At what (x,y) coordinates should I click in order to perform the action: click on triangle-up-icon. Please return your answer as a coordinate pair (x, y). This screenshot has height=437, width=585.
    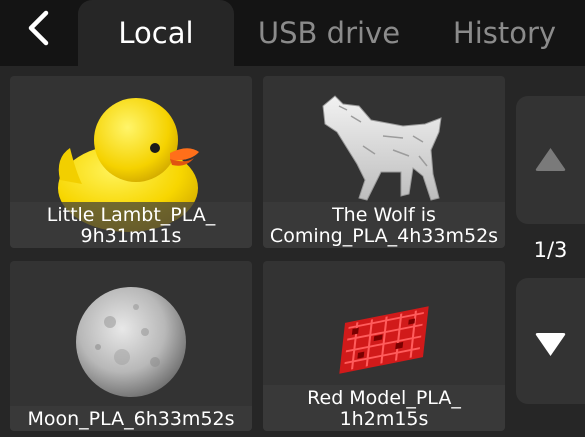
    Looking at the image, I should click on (550, 159).